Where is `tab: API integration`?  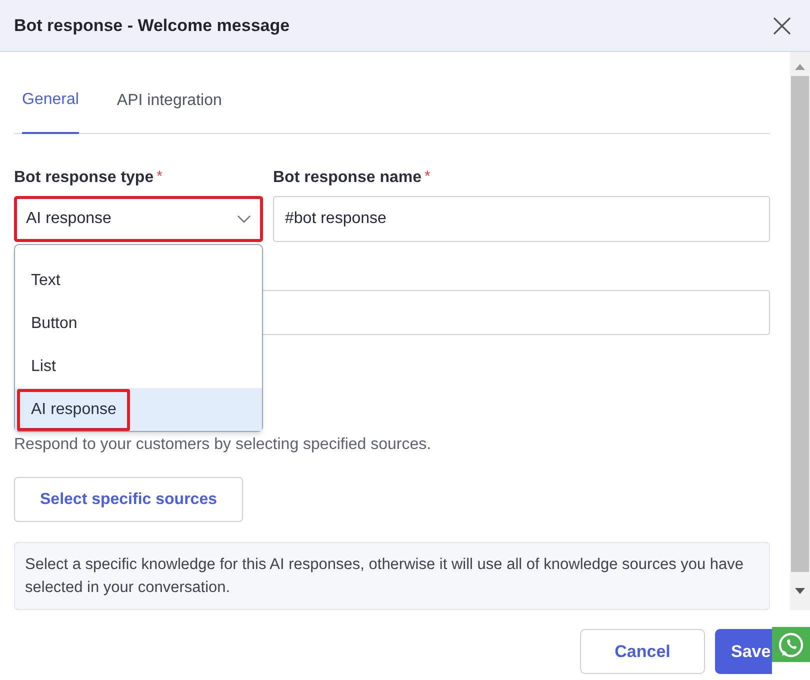 tab: API integration is located at coordinates (169, 110).